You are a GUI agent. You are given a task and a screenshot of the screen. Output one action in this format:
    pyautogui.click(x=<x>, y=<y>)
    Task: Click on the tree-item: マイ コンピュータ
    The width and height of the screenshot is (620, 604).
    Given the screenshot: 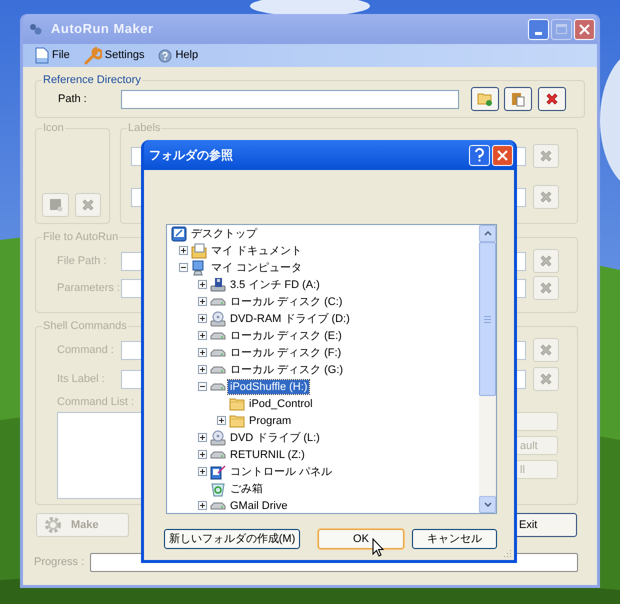 What is the action you would take?
    pyautogui.click(x=256, y=267)
    